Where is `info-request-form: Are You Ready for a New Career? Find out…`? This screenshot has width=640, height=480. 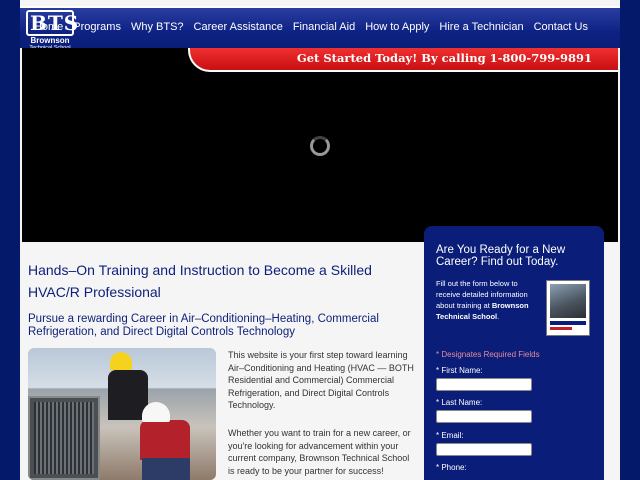 info-request-form: Are You Ready for a New Career? Find out… is located at coordinates (514, 353).